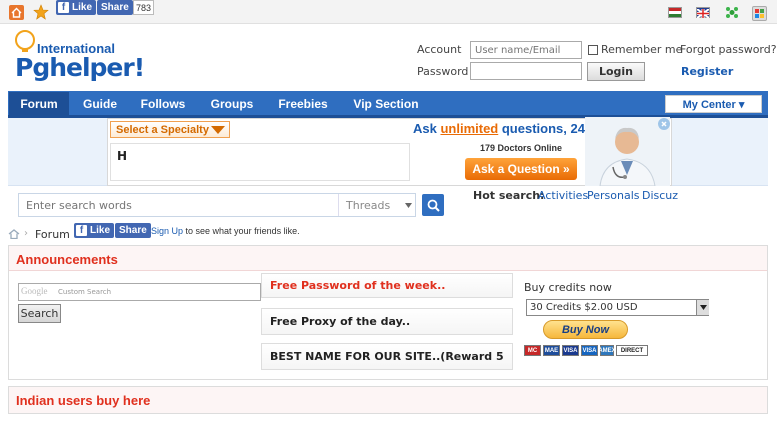  Describe the element at coordinates (388, 258) in the screenshot. I see `announcements-header` at that location.